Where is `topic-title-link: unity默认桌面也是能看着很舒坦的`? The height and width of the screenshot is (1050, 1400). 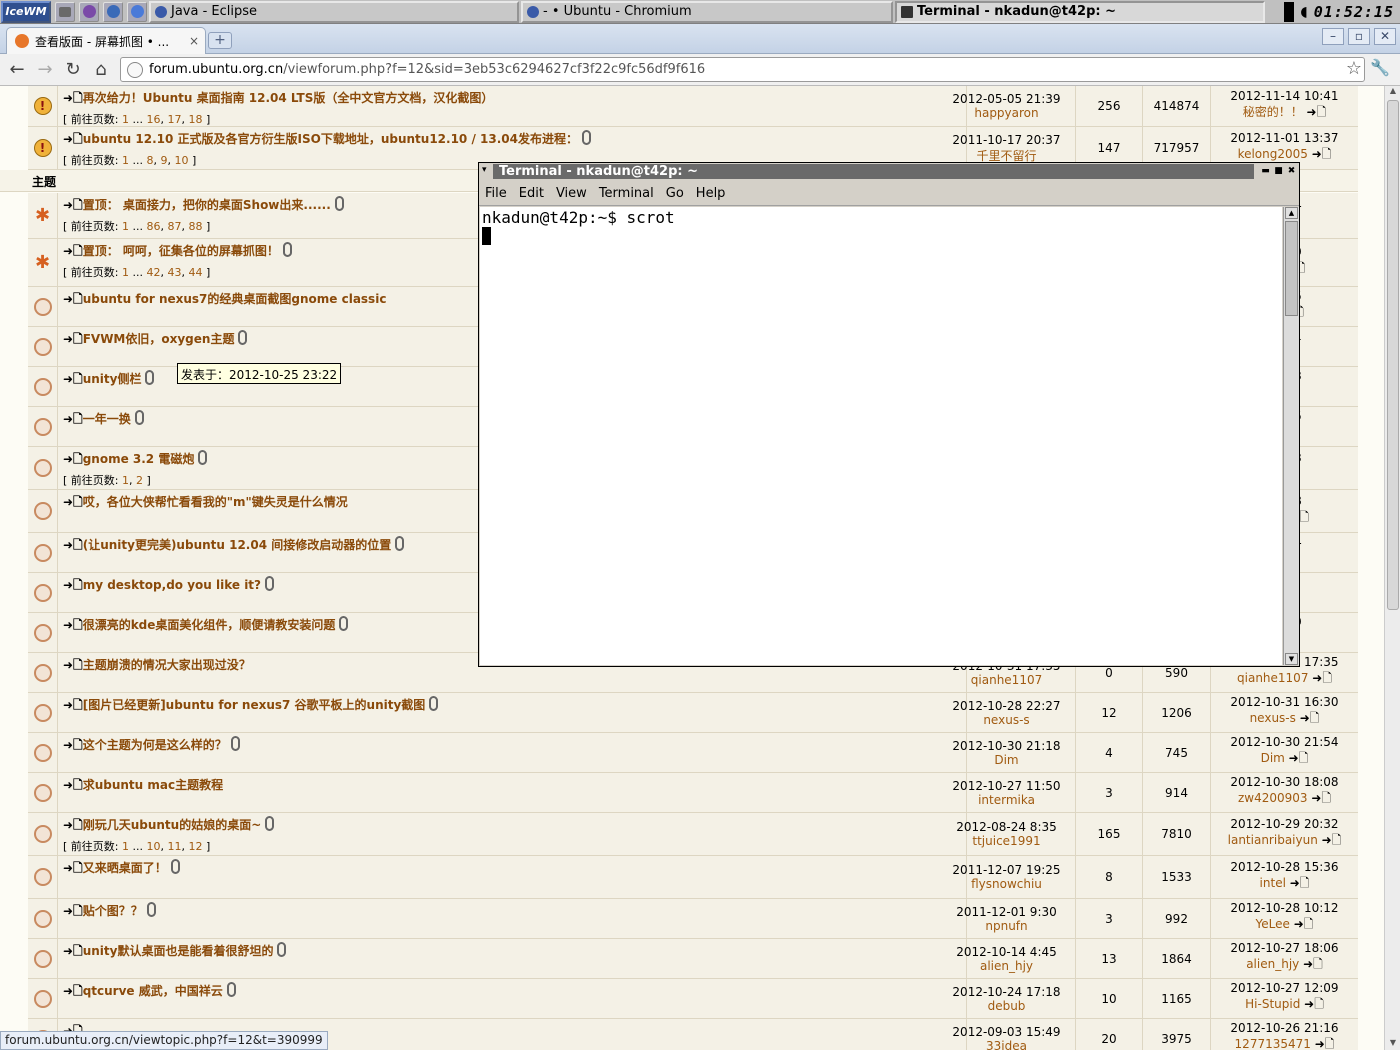 topic-title-link: unity默认桌面也是能看着很舒坦的 is located at coordinates (178, 951).